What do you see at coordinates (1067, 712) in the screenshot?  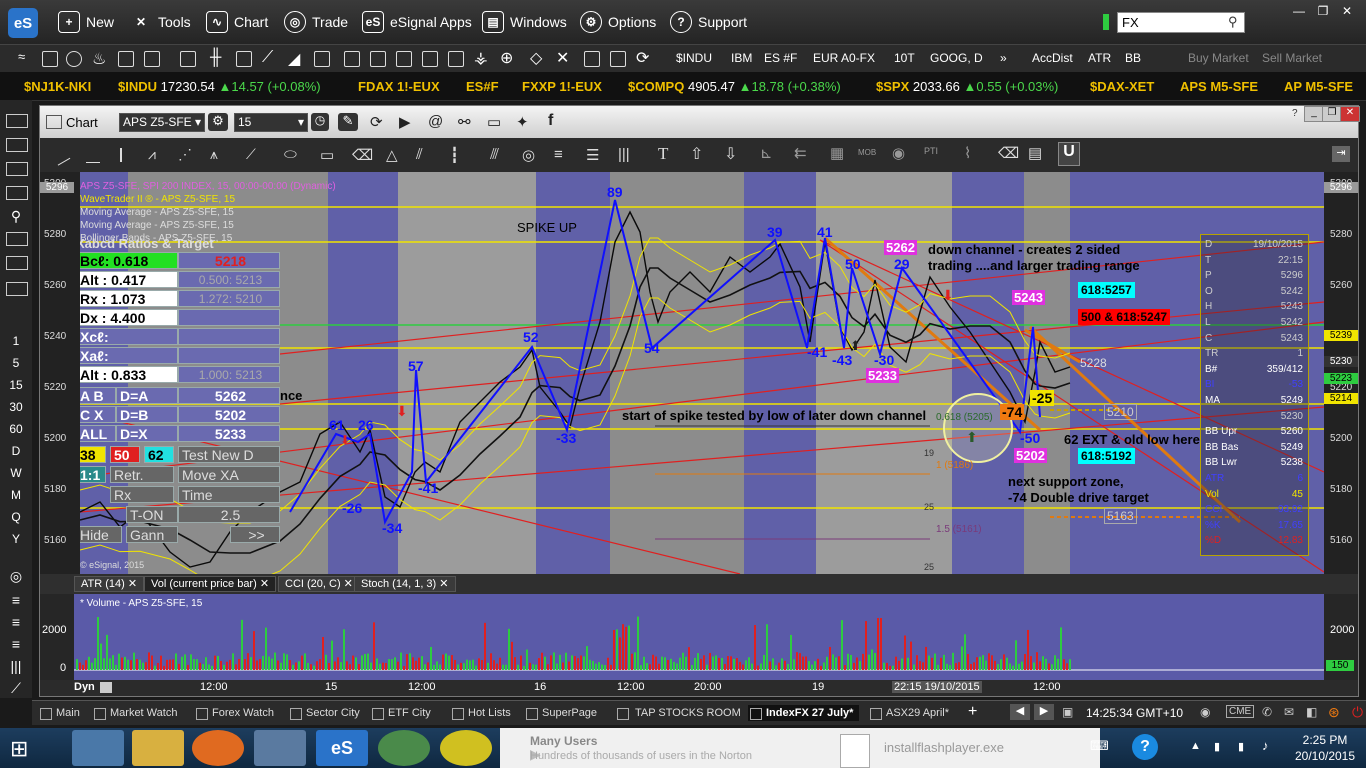 I see `monitor-icon: ▣` at bounding box center [1067, 712].